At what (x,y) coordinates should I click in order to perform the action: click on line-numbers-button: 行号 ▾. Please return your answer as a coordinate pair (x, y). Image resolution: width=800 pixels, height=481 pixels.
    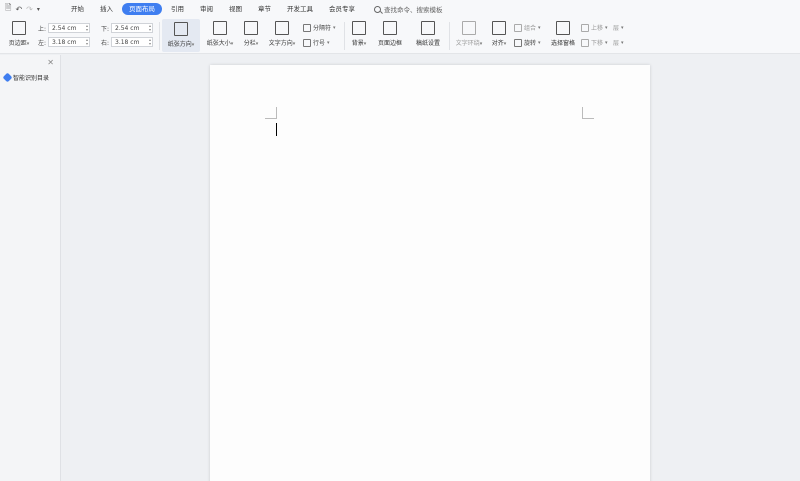
    Looking at the image, I should click on (316, 42).